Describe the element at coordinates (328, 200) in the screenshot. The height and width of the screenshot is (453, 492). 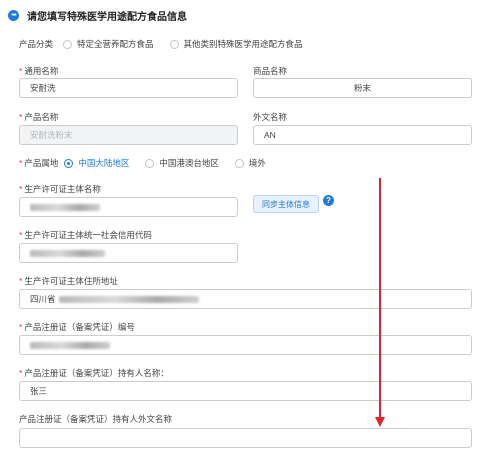
I see `question-mark-icon: ?` at that location.